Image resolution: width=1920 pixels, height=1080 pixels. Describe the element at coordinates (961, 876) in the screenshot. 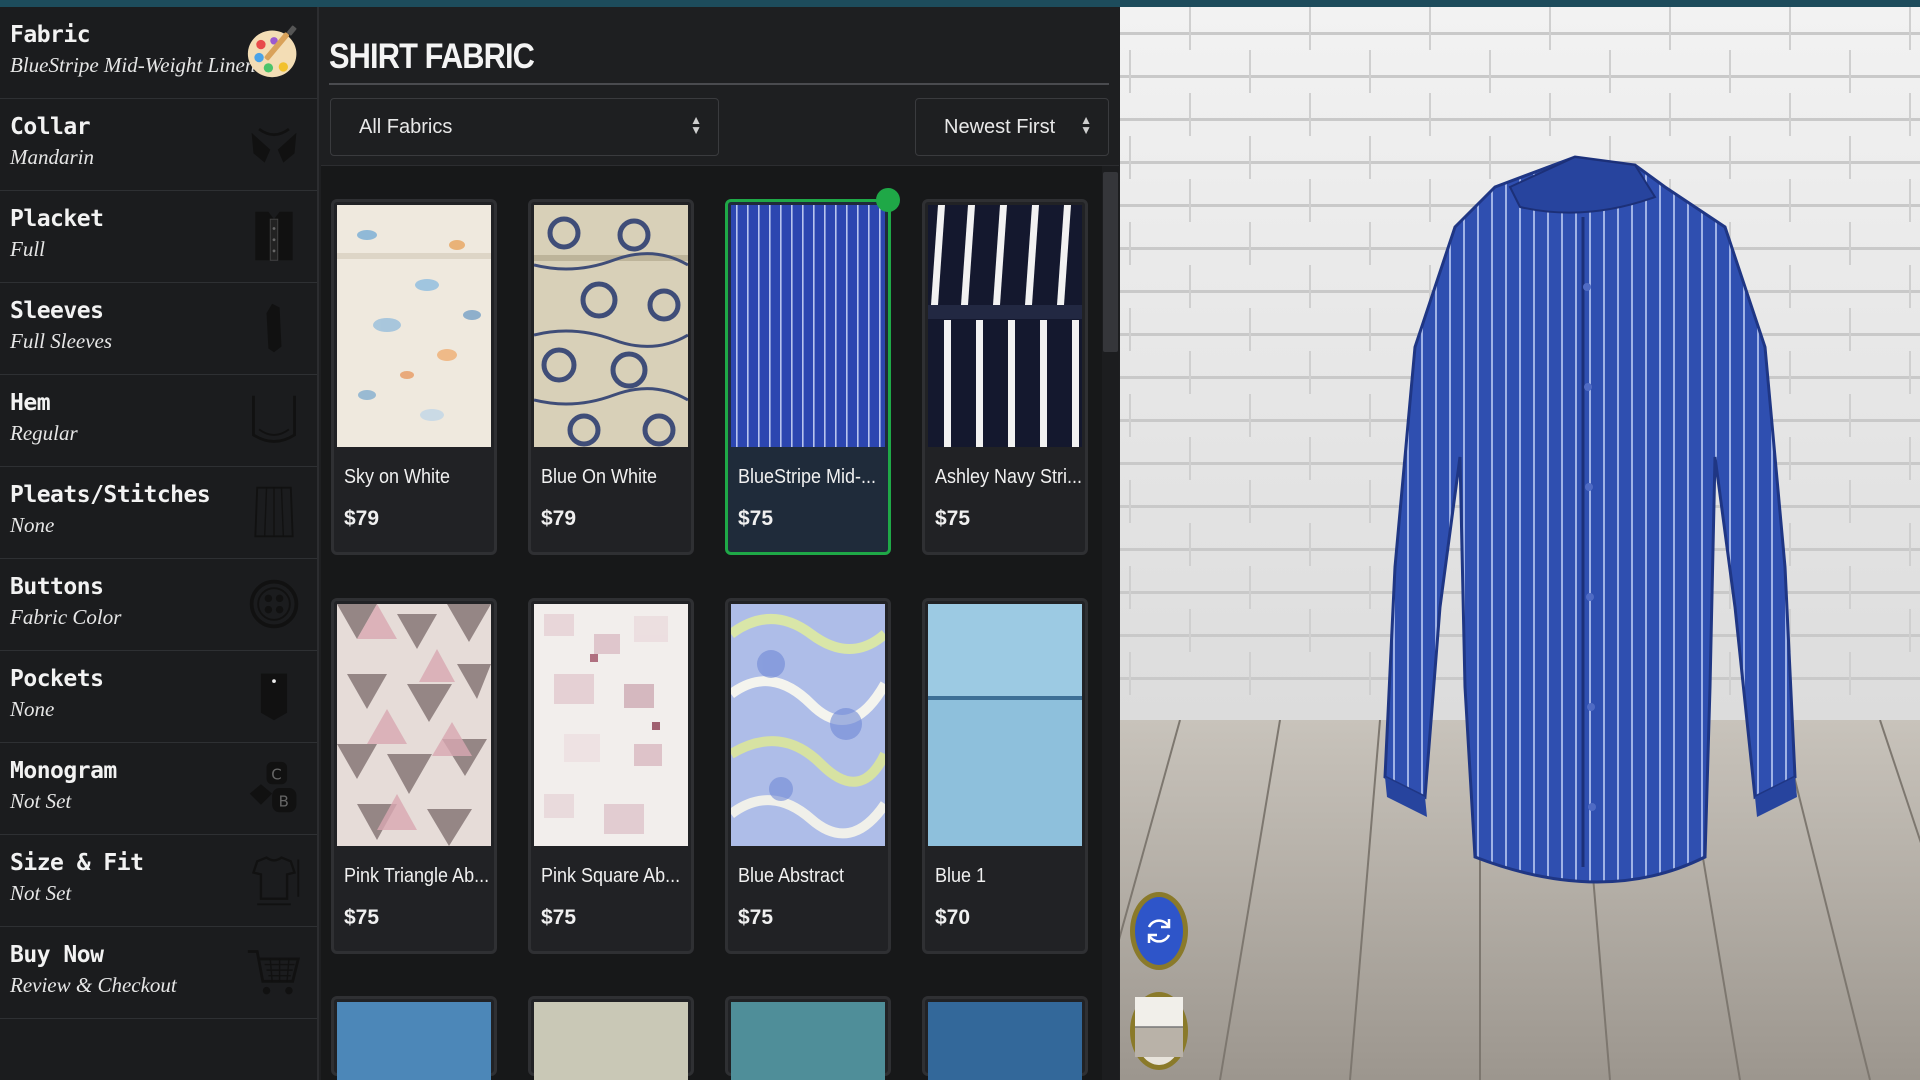

I see `fabric-name: Blue 1` at that location.